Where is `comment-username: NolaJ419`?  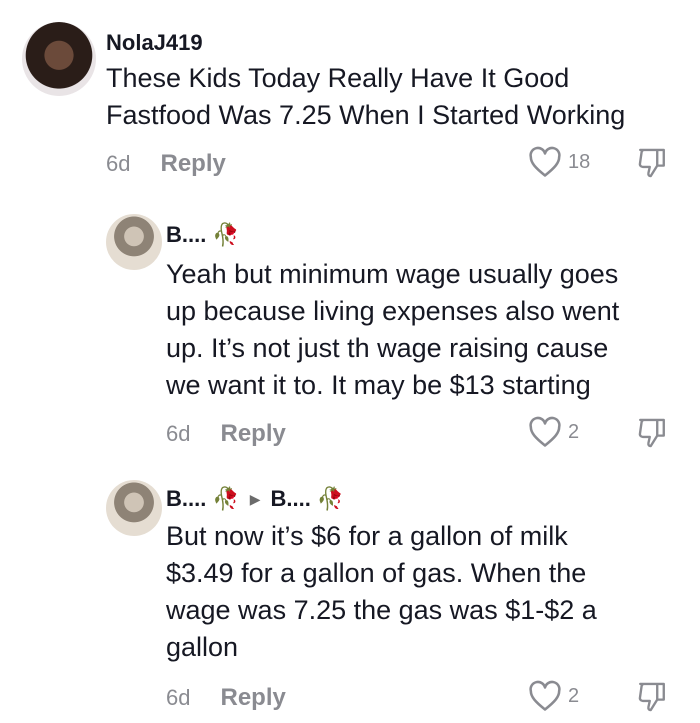 comment-username: NolaJ419 is located at coordinates (154, 43).